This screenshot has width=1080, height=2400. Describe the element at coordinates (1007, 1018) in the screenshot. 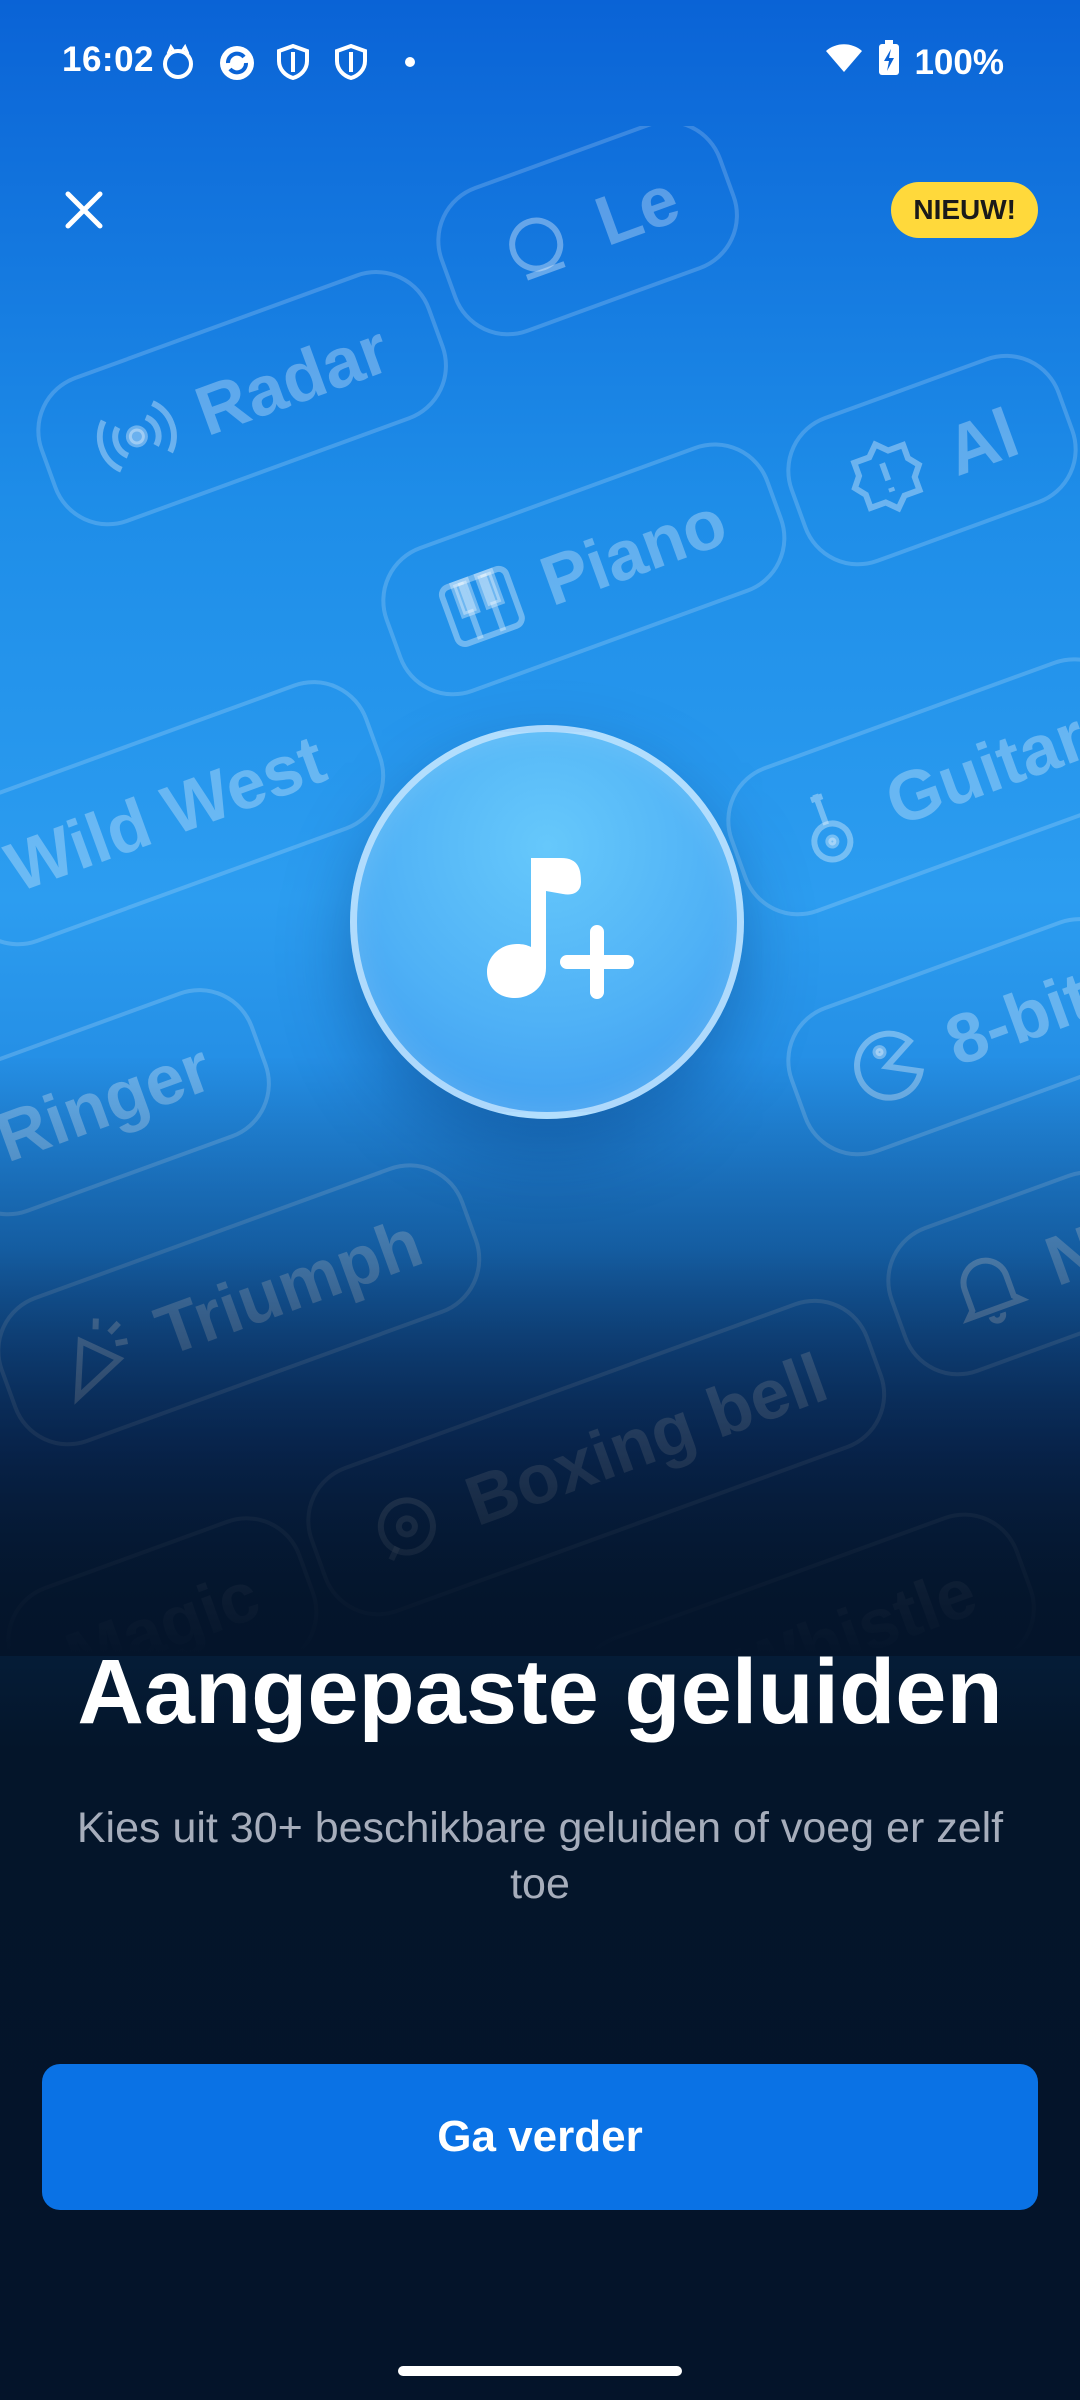

I see `sound-label: 8-bit` at that location.